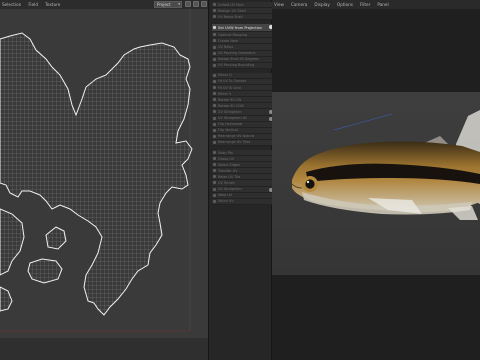  Describe the element at coordinates (231, 4) in the screenshot. I see `command-label: Unfold UV Face` at that location.